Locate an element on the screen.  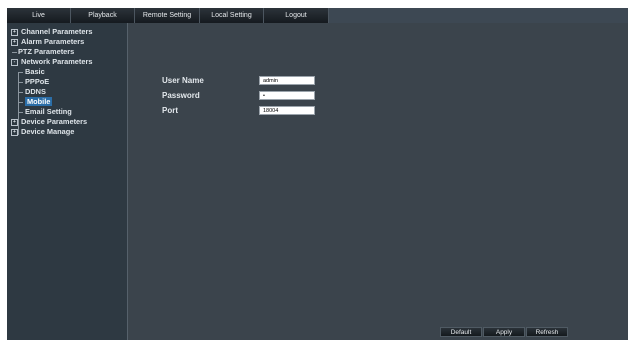
default-button: Default is located at coordinates (461, 332).